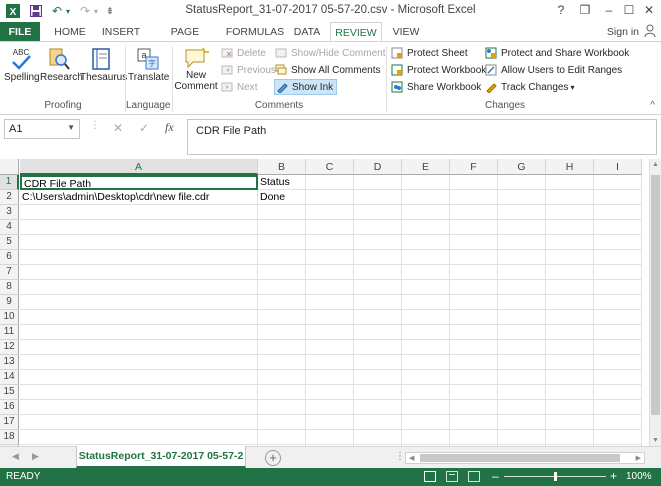 Image resolution: width=661 pixels, height=486 pixels. What do you see at coordinates (570, 227) in the screenshot?
I see `cell-h4` at bounding box center [570, 227].